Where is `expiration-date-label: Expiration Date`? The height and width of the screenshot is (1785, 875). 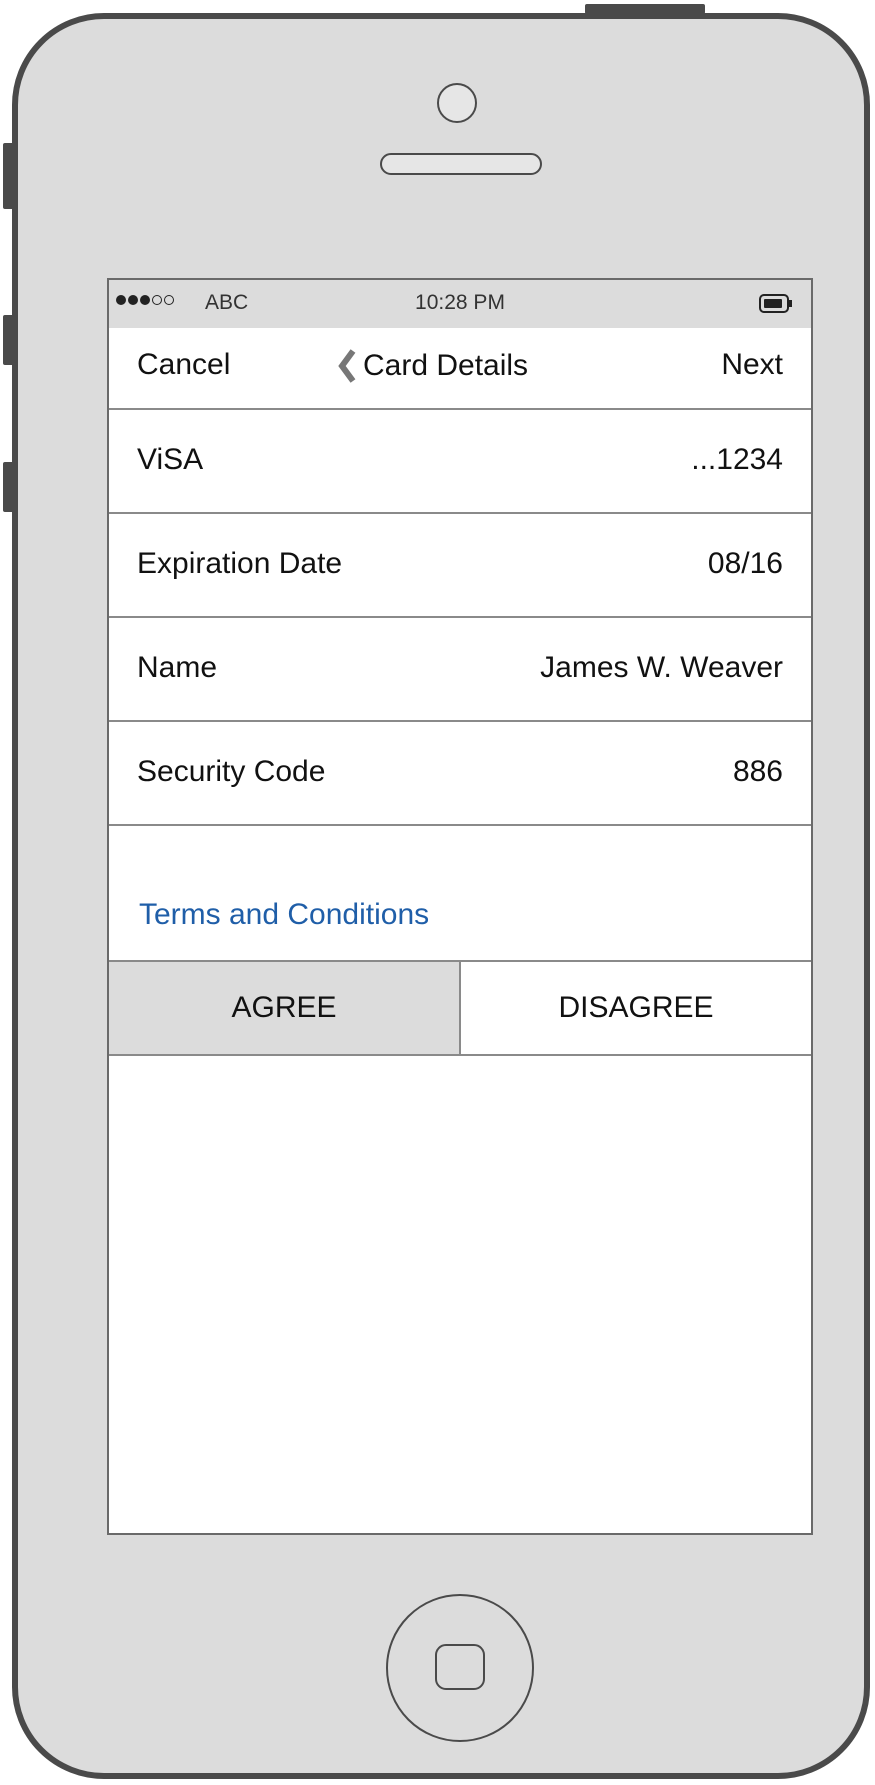
expiration-date-label: Expiration Date is located at coordinates (240, 563).